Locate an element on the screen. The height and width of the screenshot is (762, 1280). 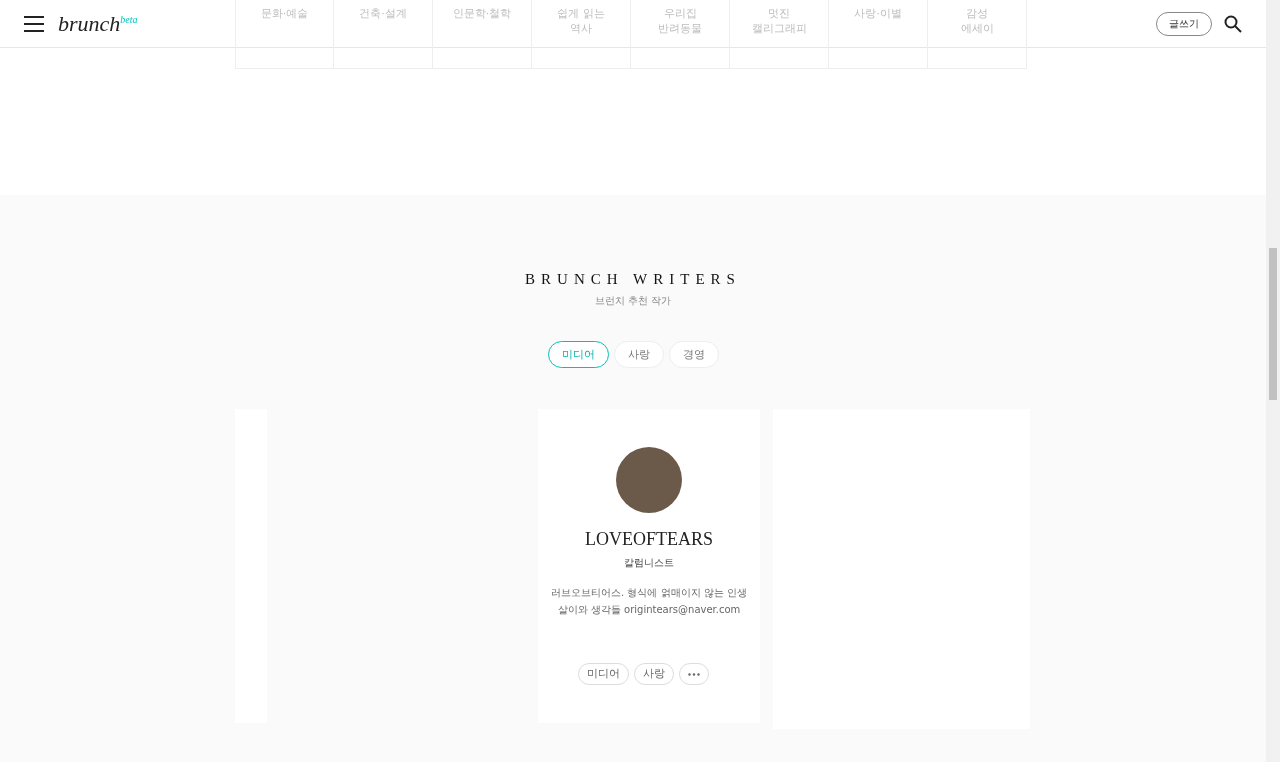
more-button is located at coordinates (693, 674).